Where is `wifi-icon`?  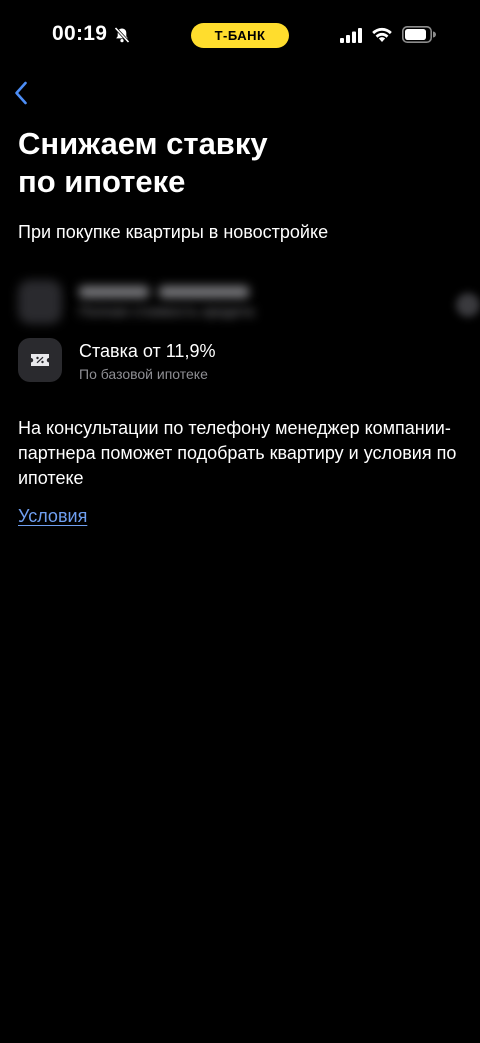 wifi-icon is located at coordinates (382, 34).